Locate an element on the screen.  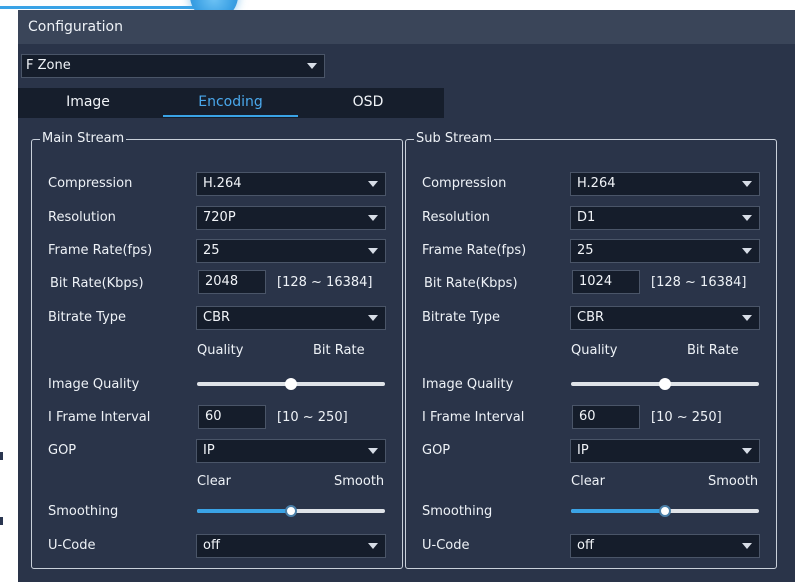
window-title: Configuration is located at coordinates (406, 27).